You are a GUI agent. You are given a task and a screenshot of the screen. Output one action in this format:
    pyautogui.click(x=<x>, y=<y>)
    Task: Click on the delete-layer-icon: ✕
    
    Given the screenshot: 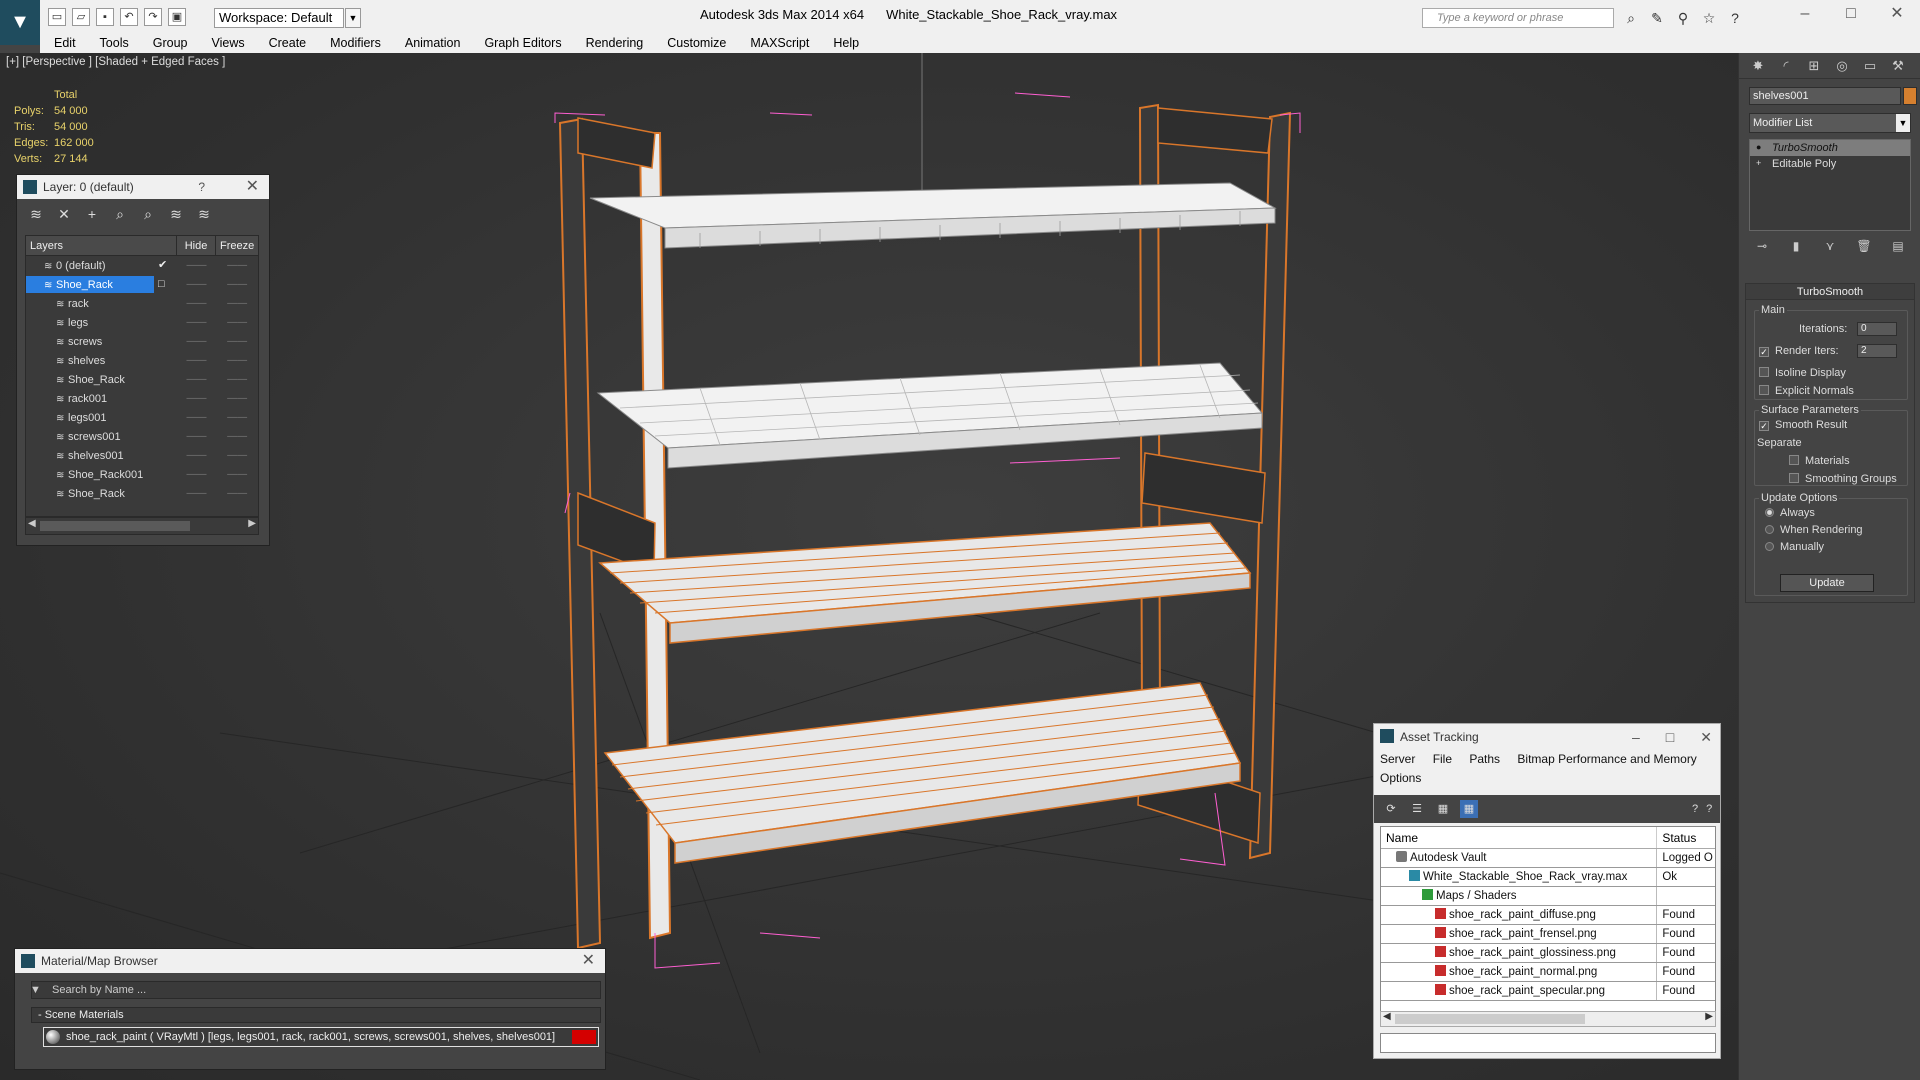 What is the action you would take?
    pyautogui.click(x=64, y=214)
    